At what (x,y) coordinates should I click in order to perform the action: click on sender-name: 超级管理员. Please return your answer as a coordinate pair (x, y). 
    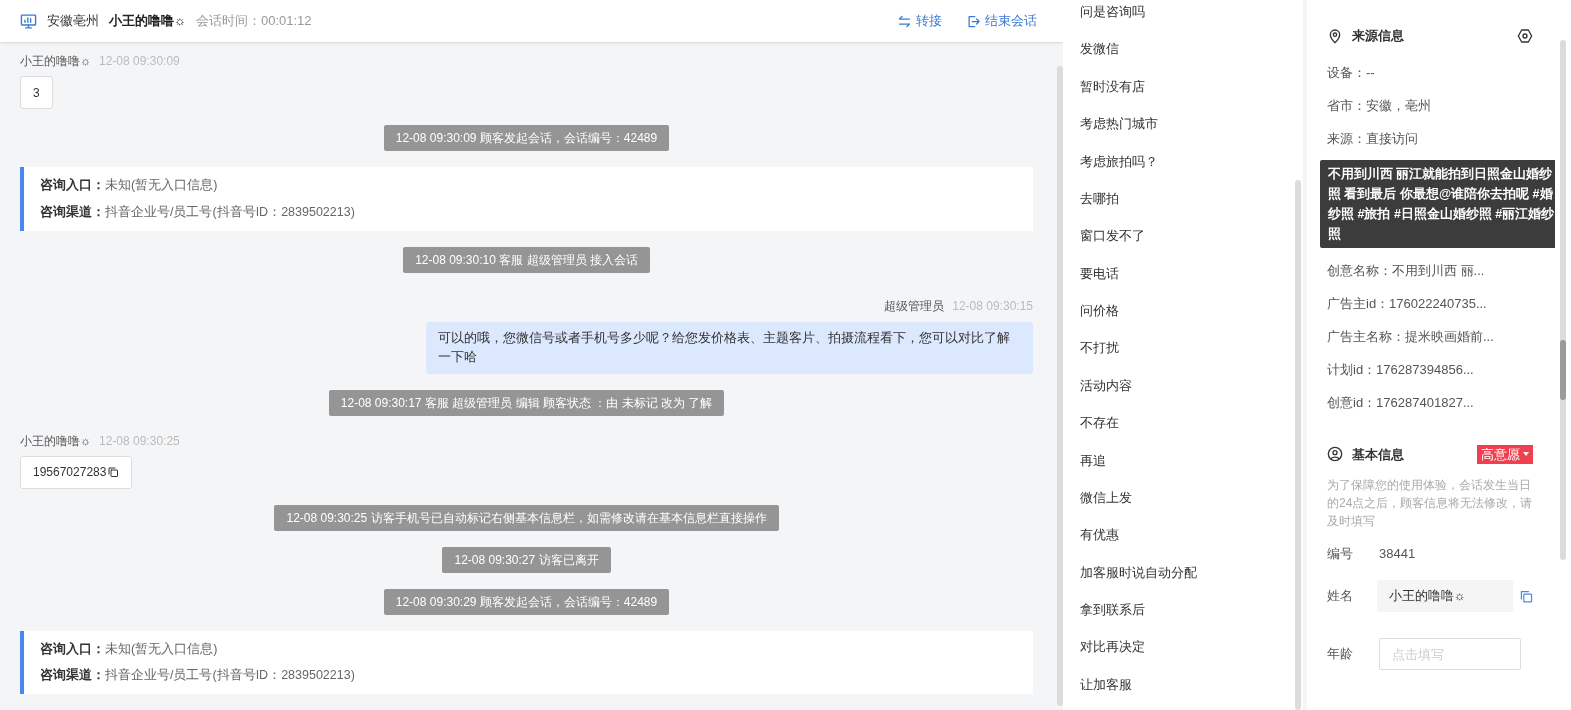
    Looking at the image, I should click on (914, 306).